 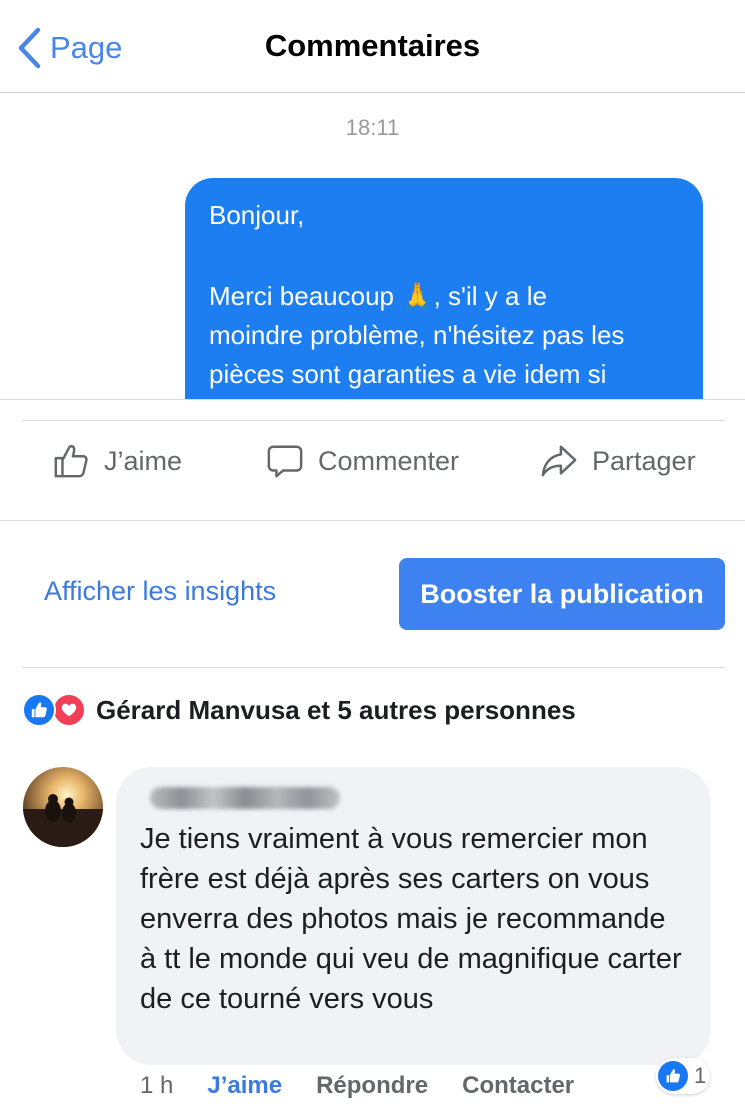 I want to click on blurred-author-name, so click(x=245, y=798).